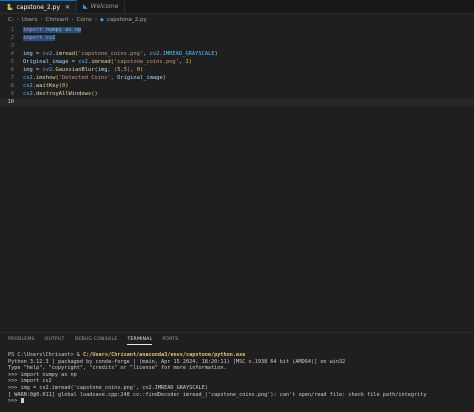 This screenshot has width=474, height=412. Describe the element at coordinates (237, 7) in the screenshot. I see `editor-tab-bar: 🐍 capstone_2.py ✕ ◣ Welcome` at that location.